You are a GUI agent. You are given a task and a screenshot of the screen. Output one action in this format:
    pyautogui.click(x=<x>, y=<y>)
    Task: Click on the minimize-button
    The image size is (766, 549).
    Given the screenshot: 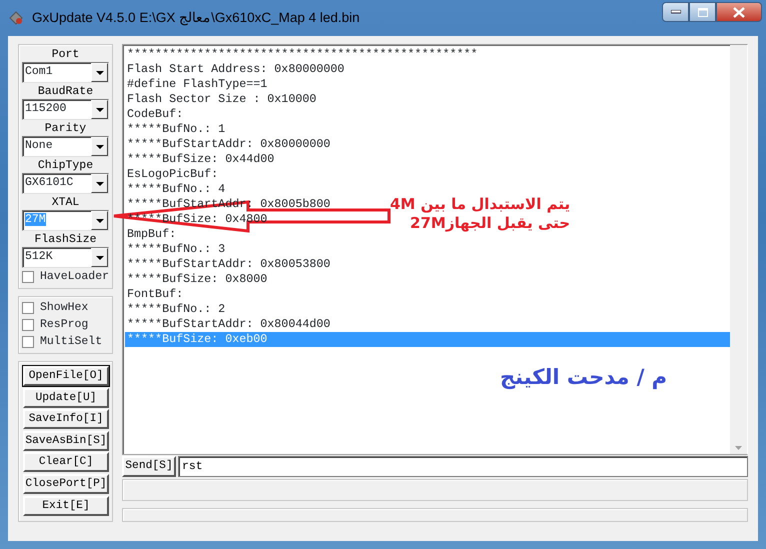 What is the action you would take?
    pyautogui.click(x=675, y=12)
    